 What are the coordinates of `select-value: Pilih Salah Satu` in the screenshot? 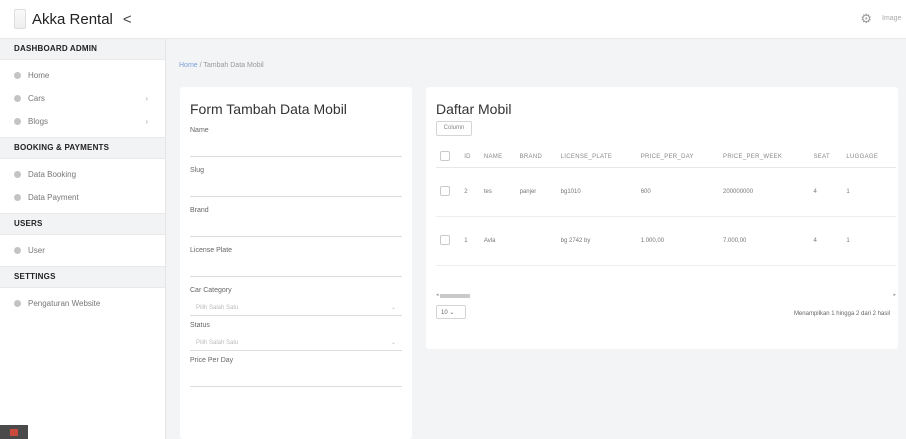 It's located at (217, 342).